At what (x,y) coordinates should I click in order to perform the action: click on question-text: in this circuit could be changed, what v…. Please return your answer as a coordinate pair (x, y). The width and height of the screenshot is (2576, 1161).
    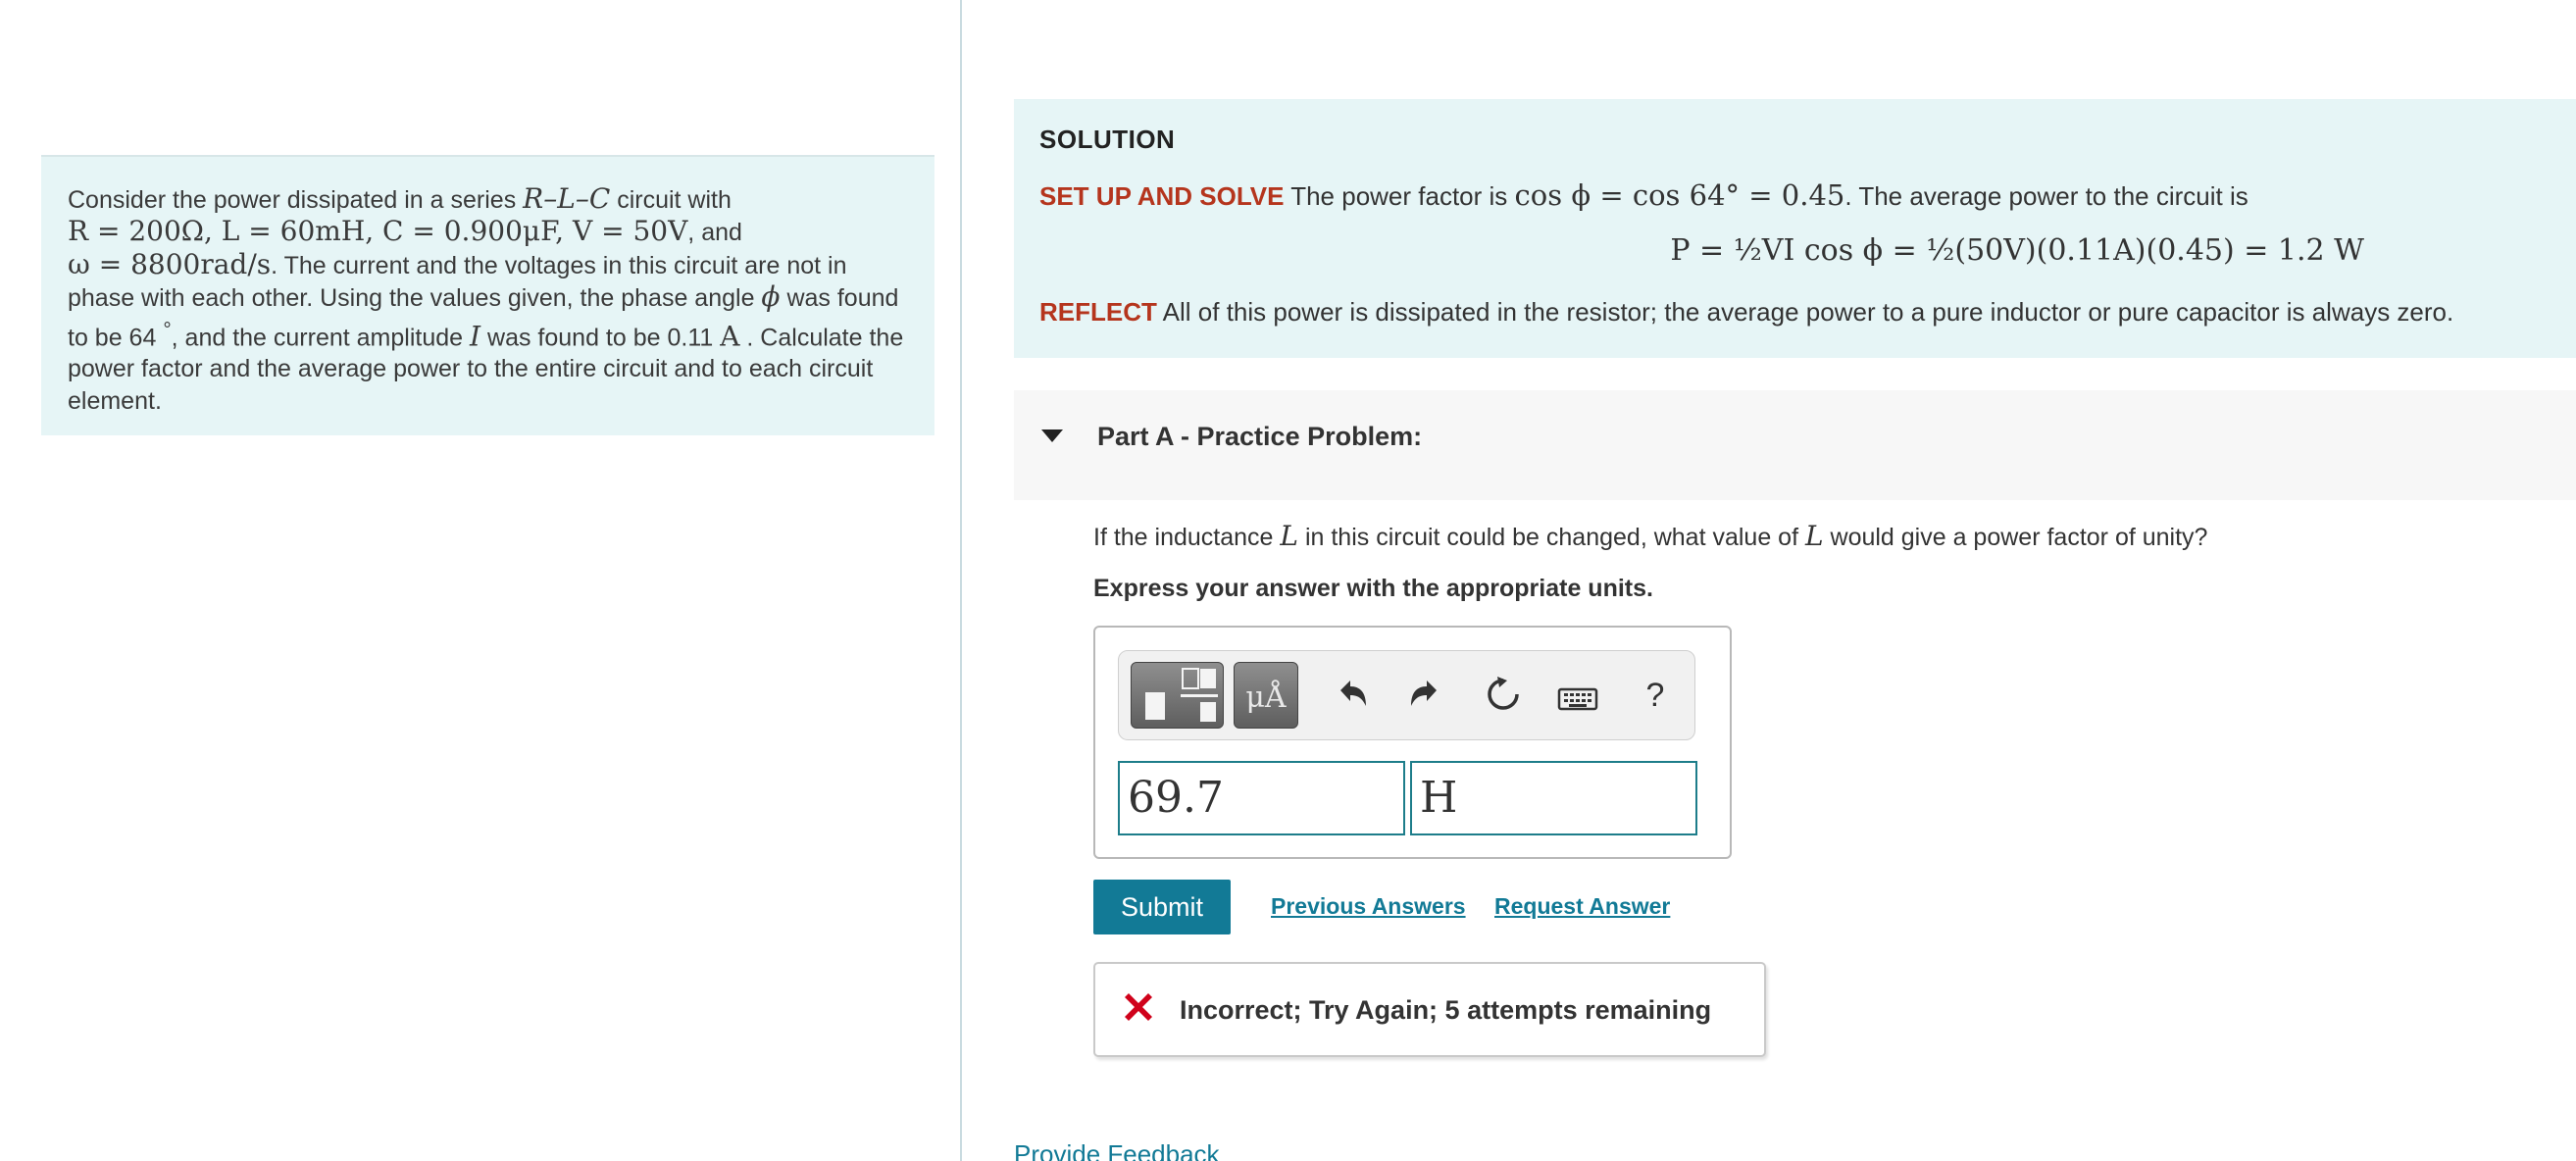
    Looking at the image, I should click on (1551, 537).